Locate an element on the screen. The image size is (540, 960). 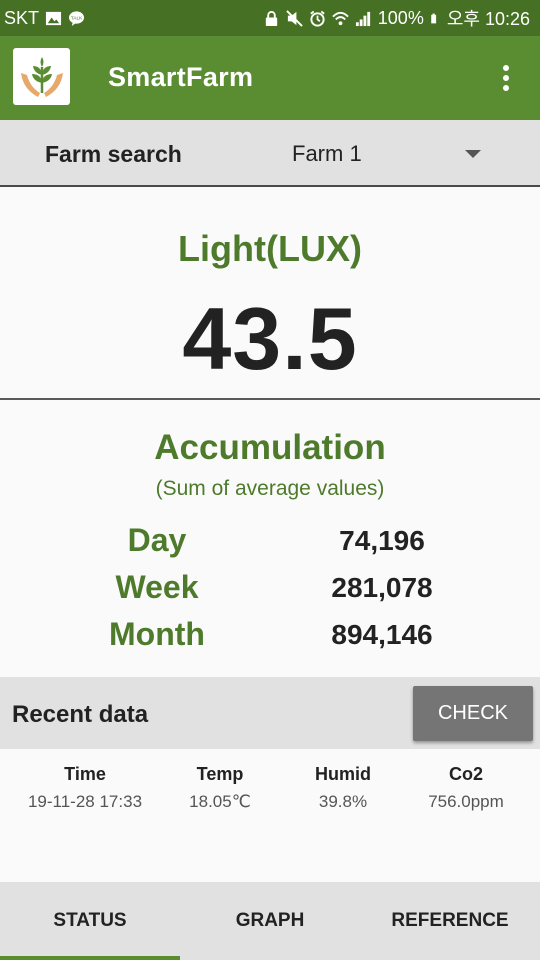
recent-humid-value: 39.8% is located at coordinates (343, 801).